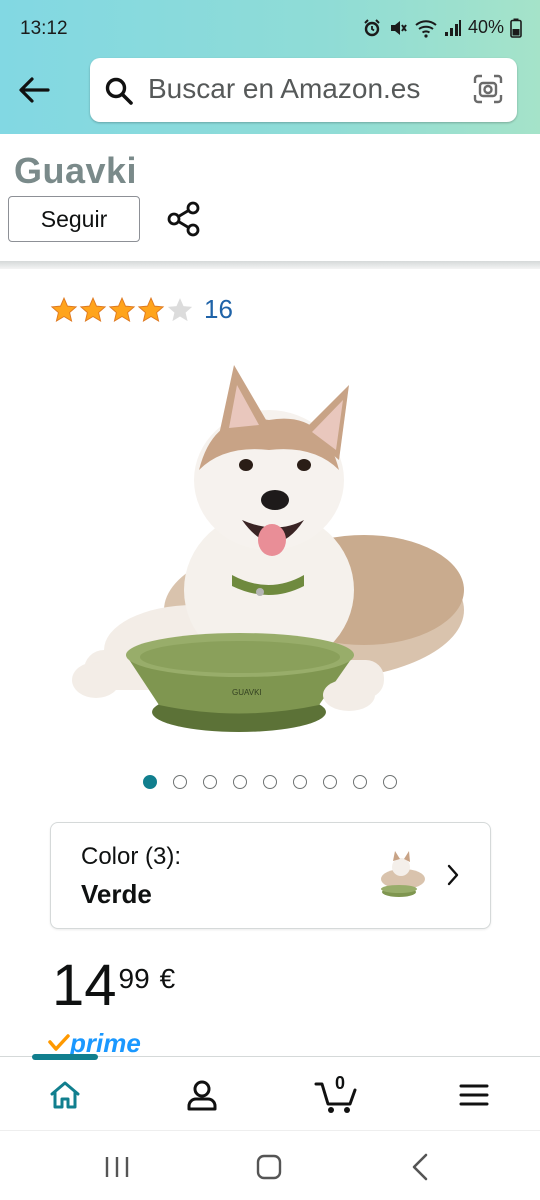 Image resolution: width=540 pixels, height=1200 pixels. I want to click on price-fraction: 99, so click(134, 978).